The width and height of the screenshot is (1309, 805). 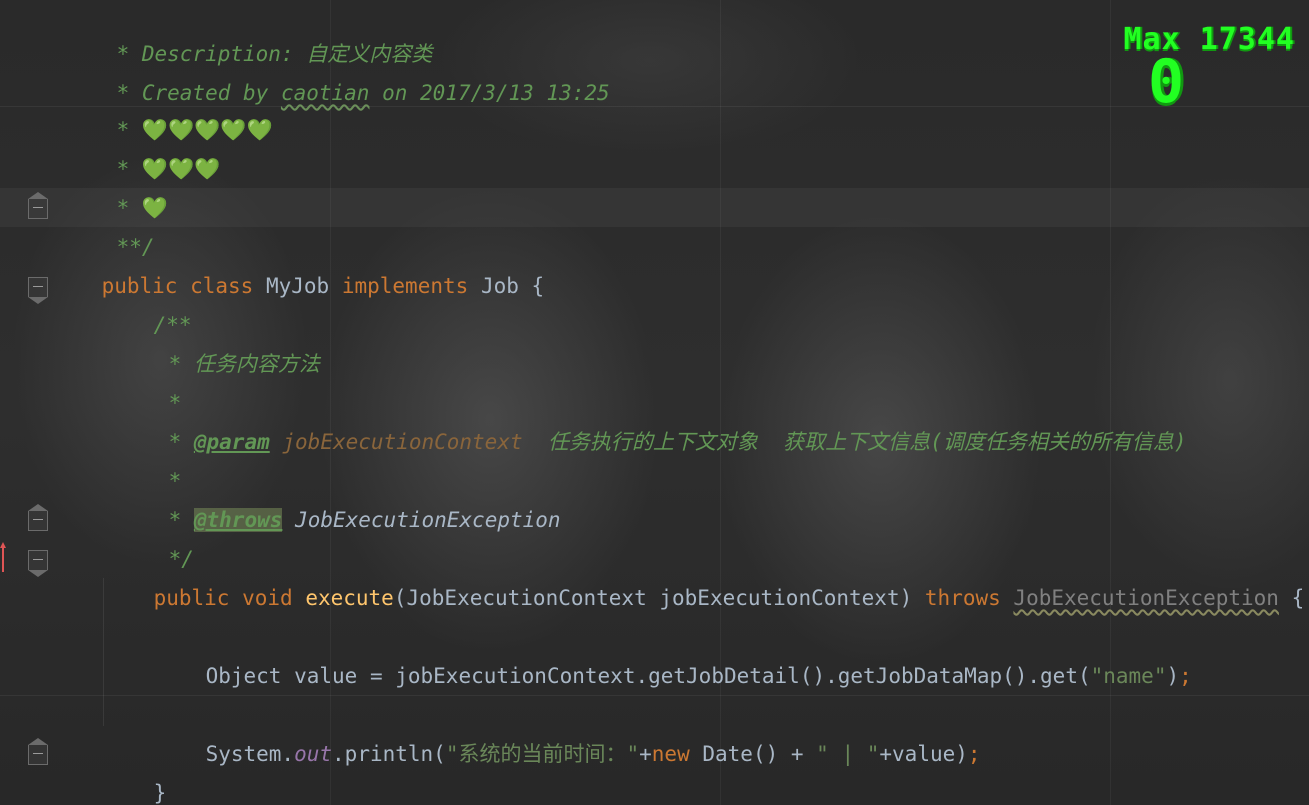 I want to click on javadoc-throws-tag: @throws, so click(x=238, y=520).